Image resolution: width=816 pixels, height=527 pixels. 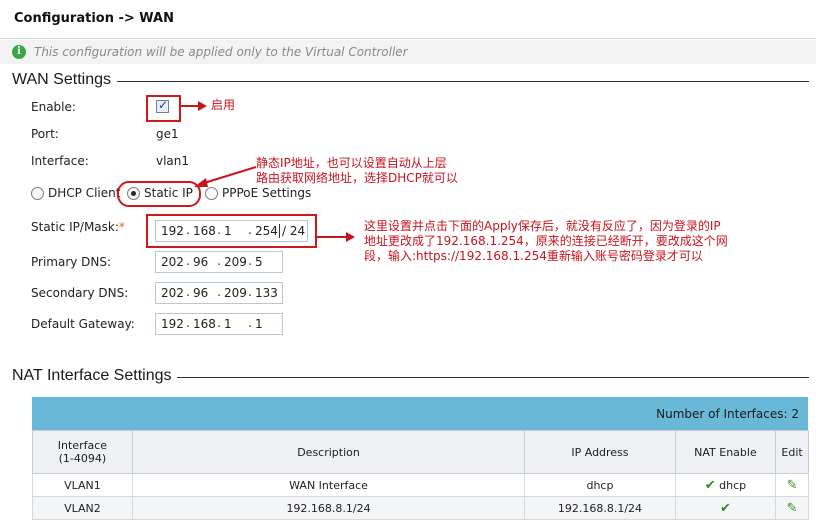 What do you see at coordinates (259, 324) in the screenshot?
I see `gateway-octet-4: 1` at bounding box center [259, 324].